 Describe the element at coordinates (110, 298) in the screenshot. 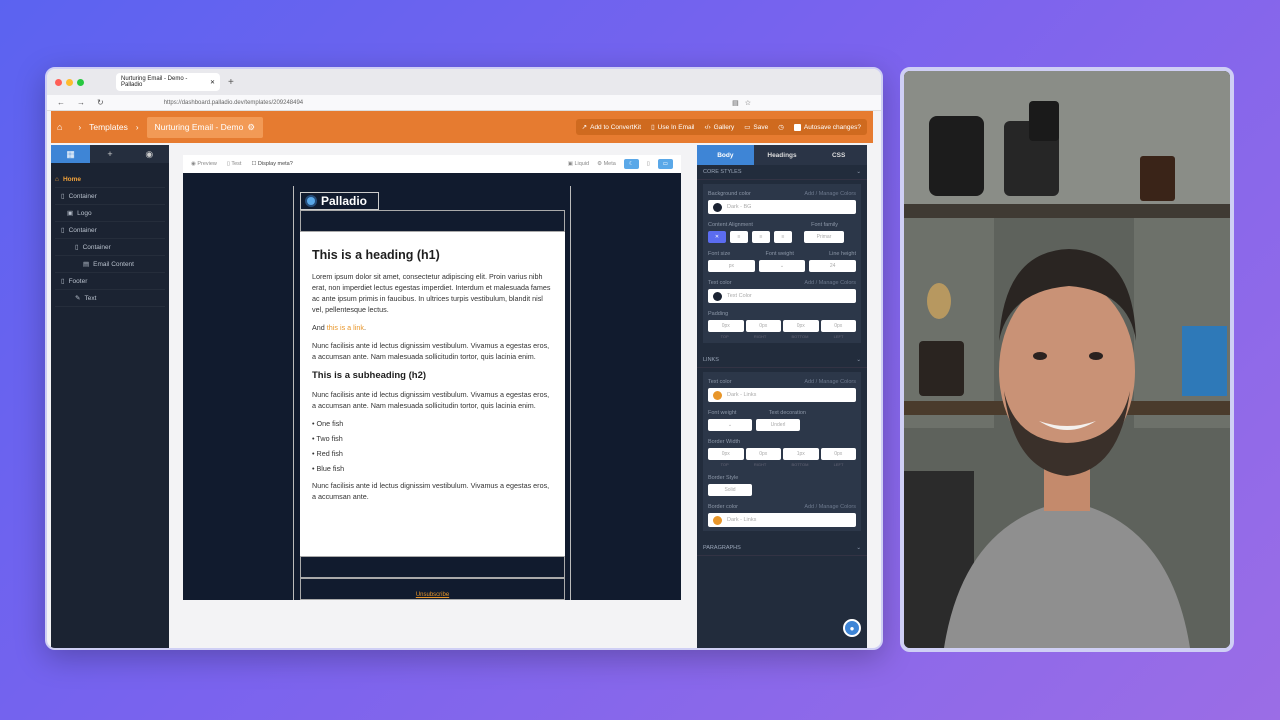

I see `tree-item: ✎ Text` at that location.